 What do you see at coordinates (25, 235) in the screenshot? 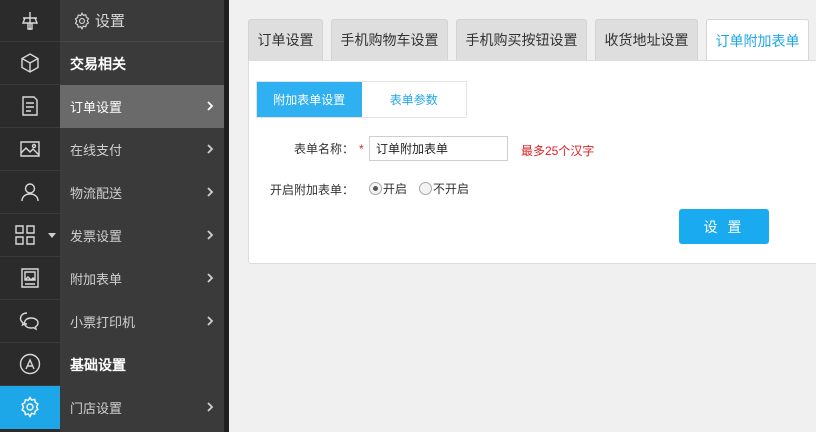
I see `grid-icon` at bounding box center [25, 235].